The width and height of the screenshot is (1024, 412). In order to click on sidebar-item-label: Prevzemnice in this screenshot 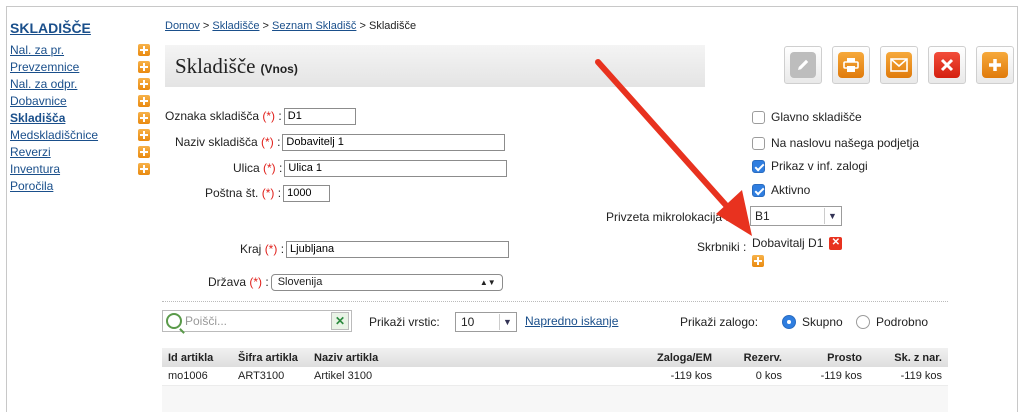, I will do `click(44, 67)`.